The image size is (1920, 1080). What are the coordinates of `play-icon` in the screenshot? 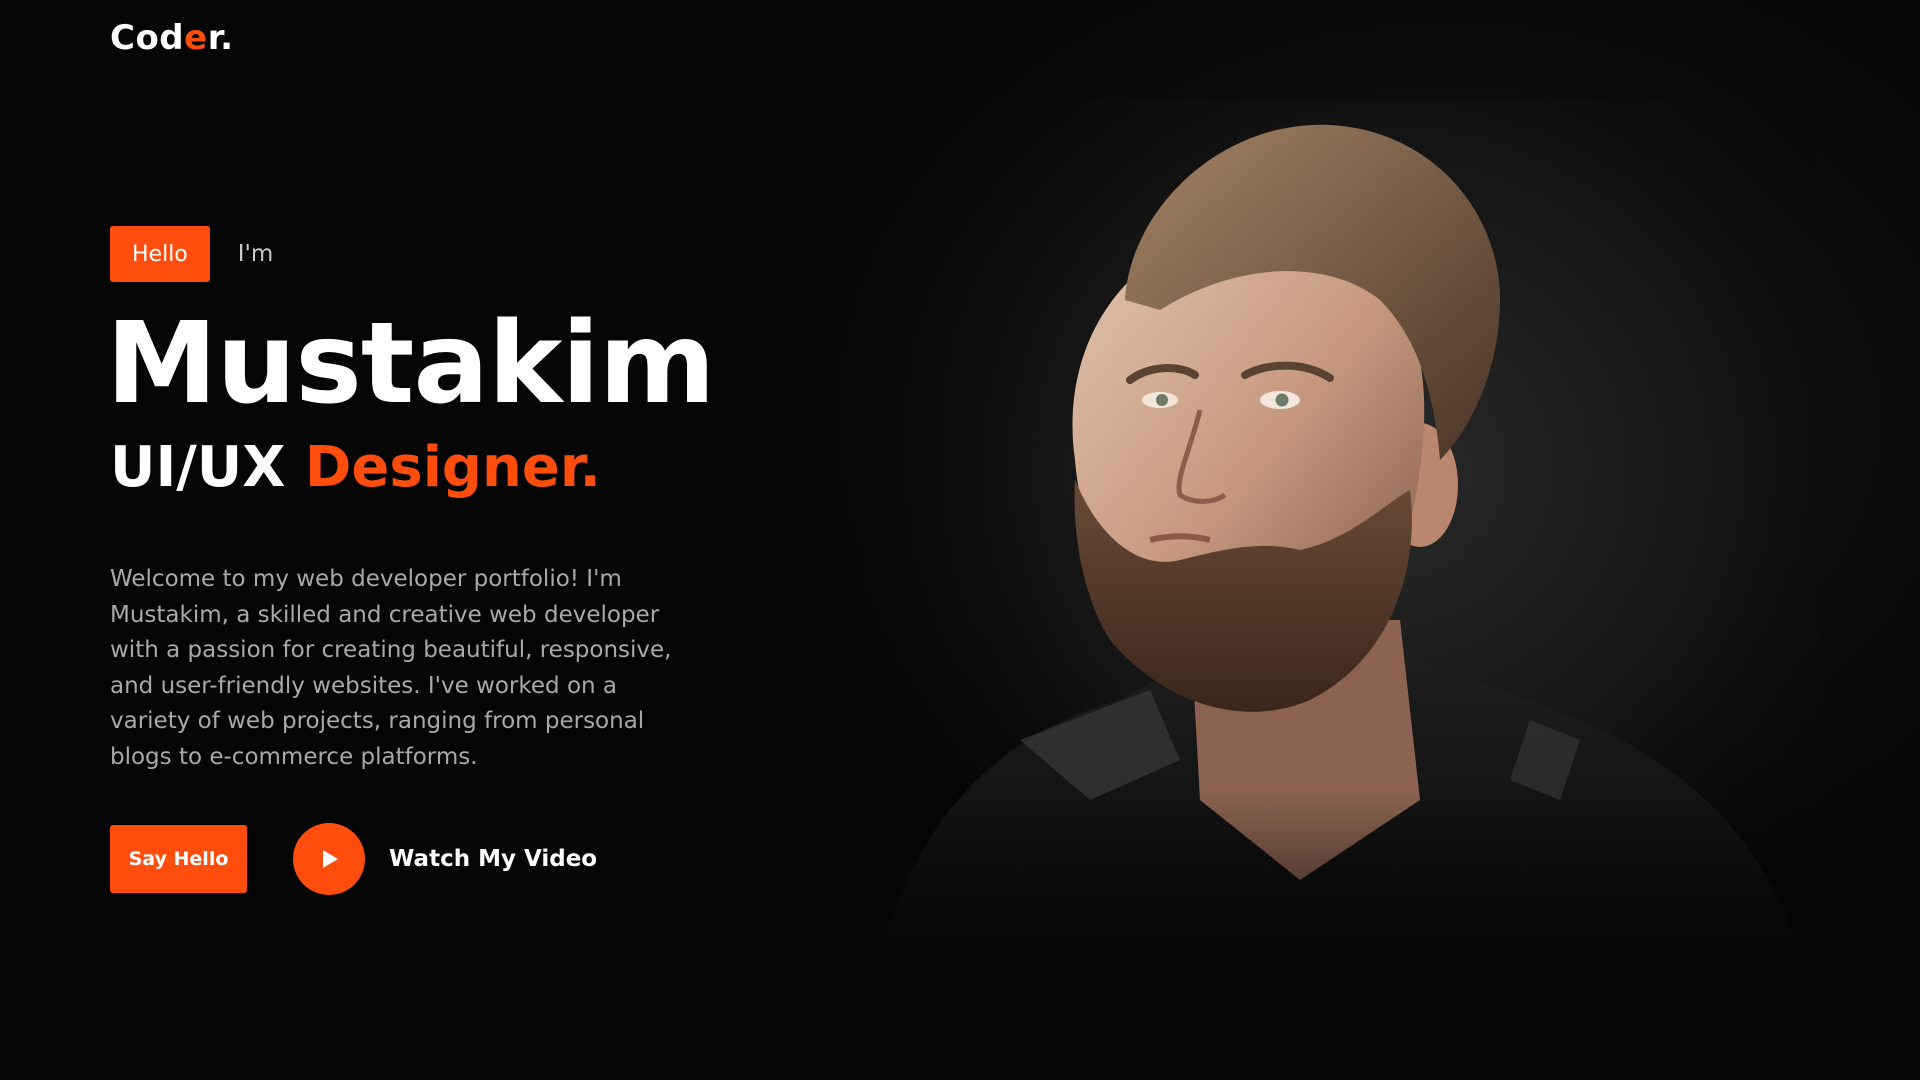 It's located at (330, 859).